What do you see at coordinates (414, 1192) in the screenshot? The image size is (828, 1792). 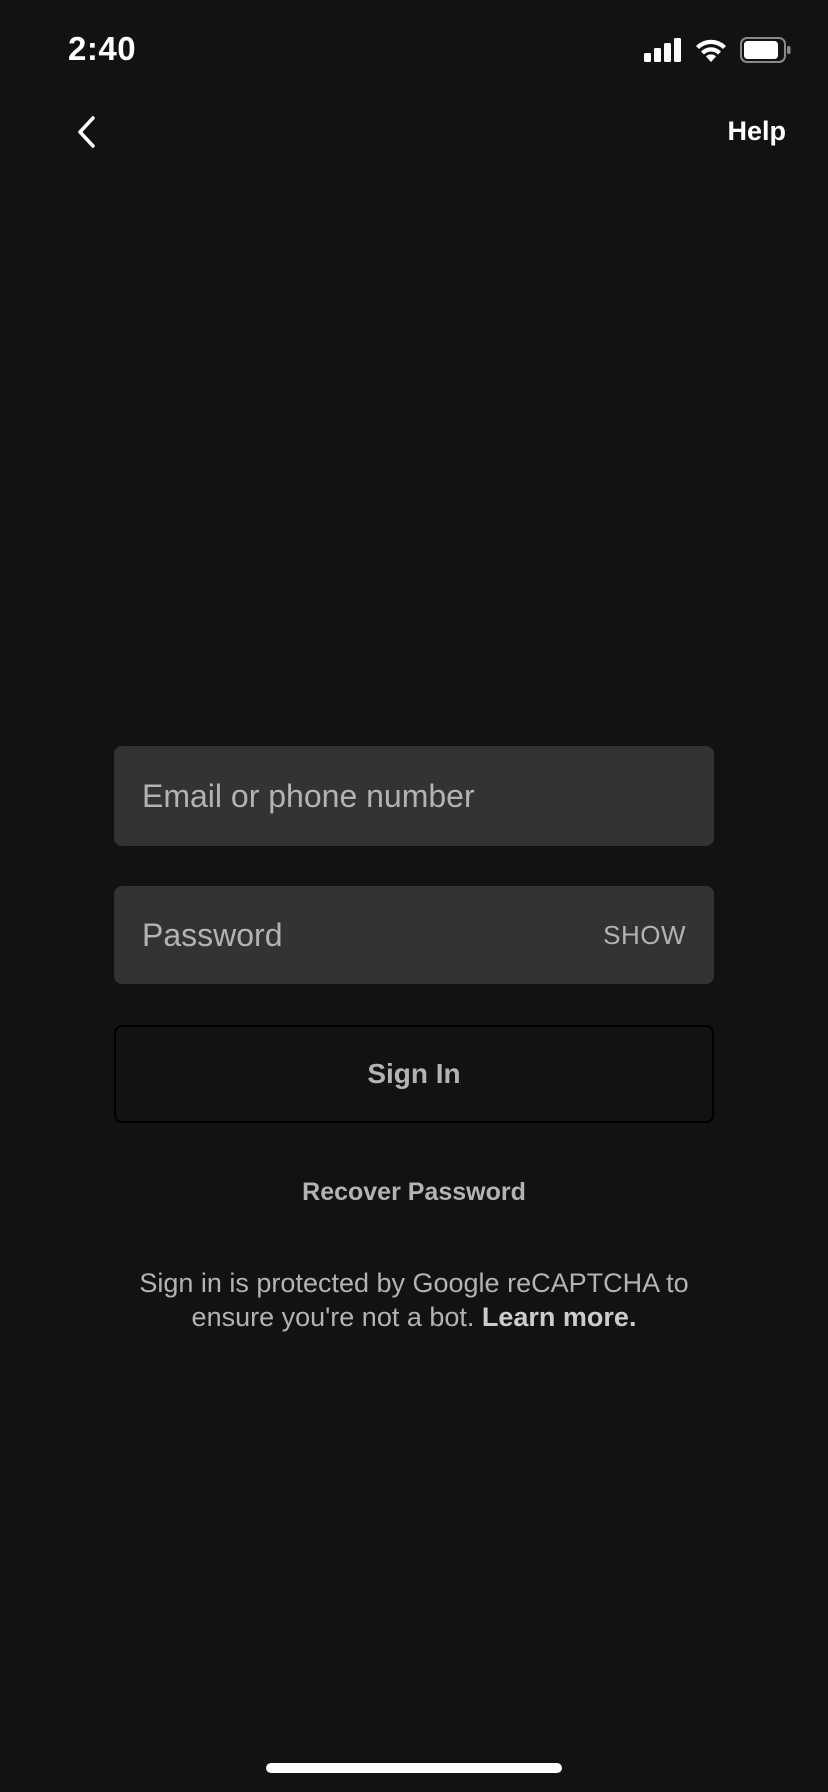 I see `recover-password-link: Recover Password` at bounding box center [414, 1192].